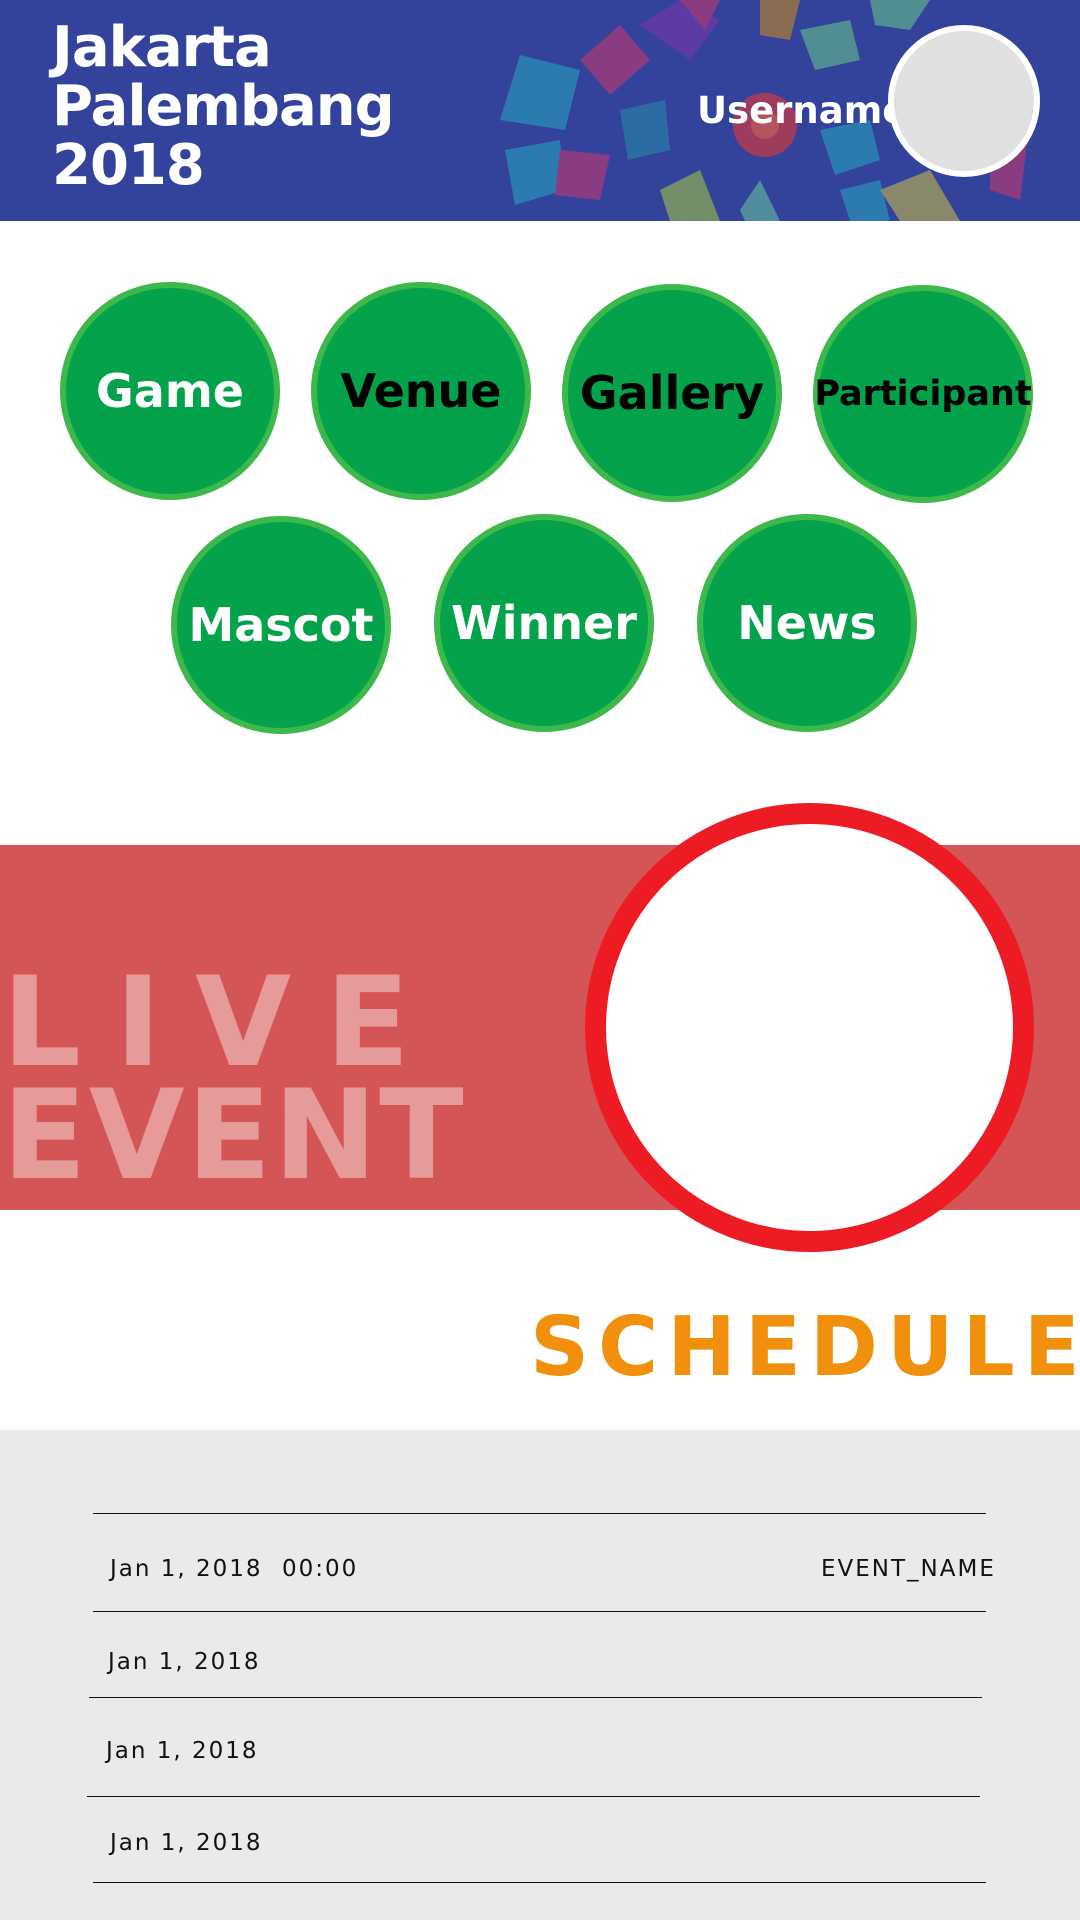 The image size is (1080, 1920). I want to click on live-heading: LIVE, so click(223, 1023).